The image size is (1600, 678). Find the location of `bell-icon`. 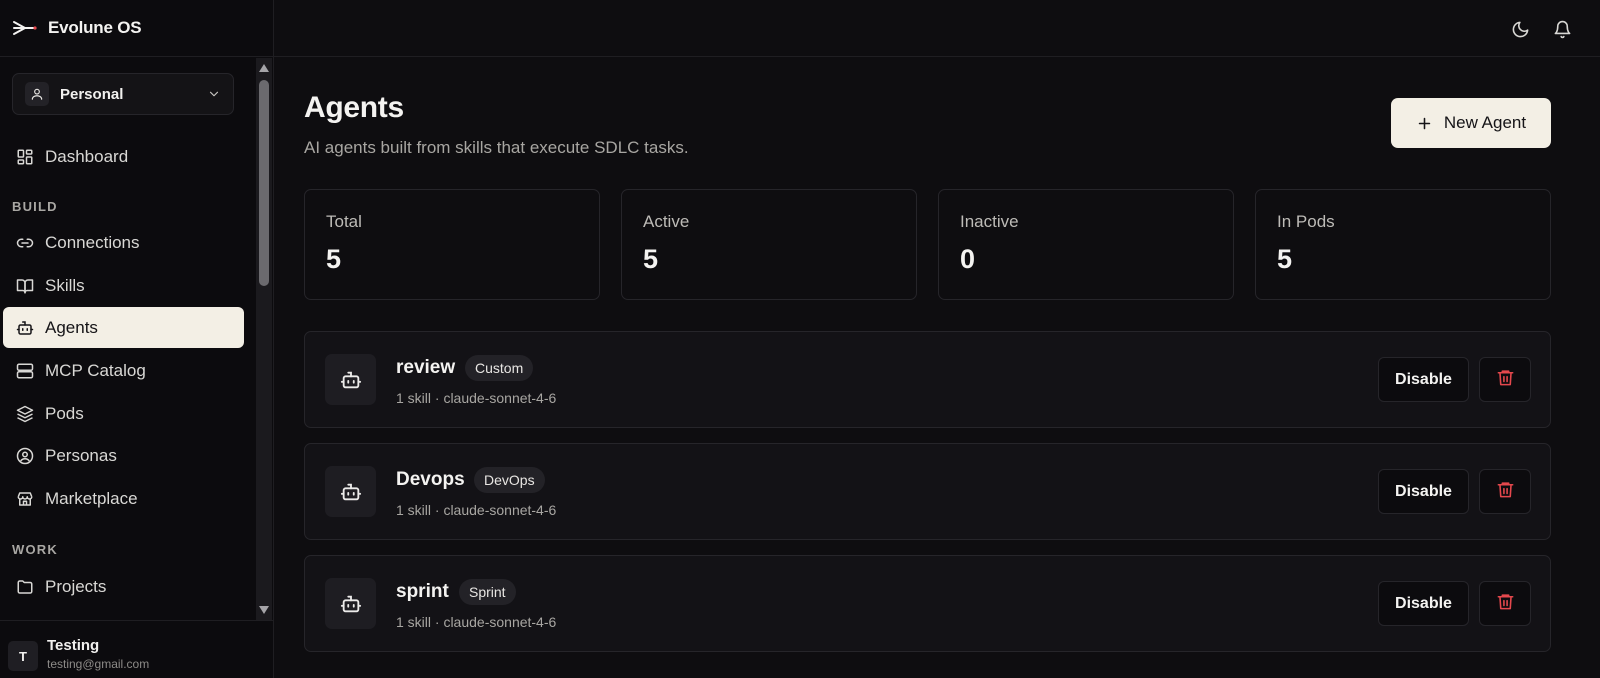

bell-icon is located at coordinates (1562, 29).